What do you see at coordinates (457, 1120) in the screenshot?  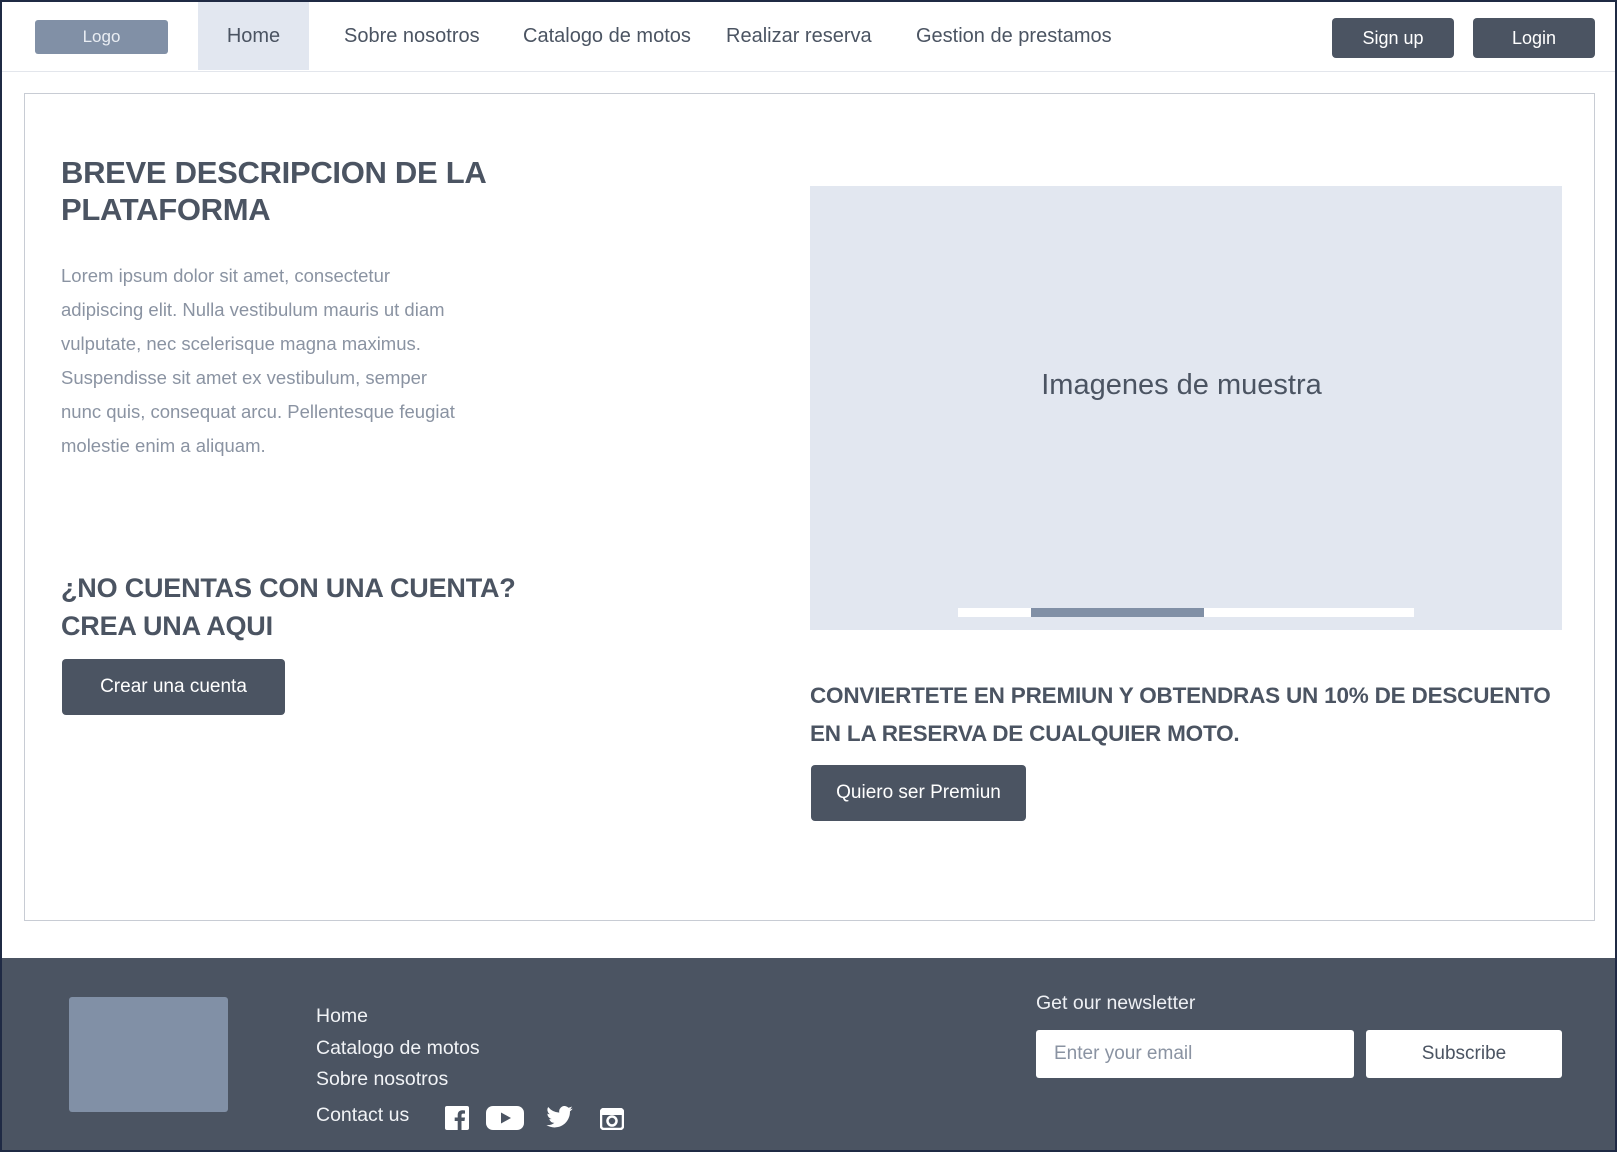 I see `facebook-icon` at bounding box center [457, 1120].